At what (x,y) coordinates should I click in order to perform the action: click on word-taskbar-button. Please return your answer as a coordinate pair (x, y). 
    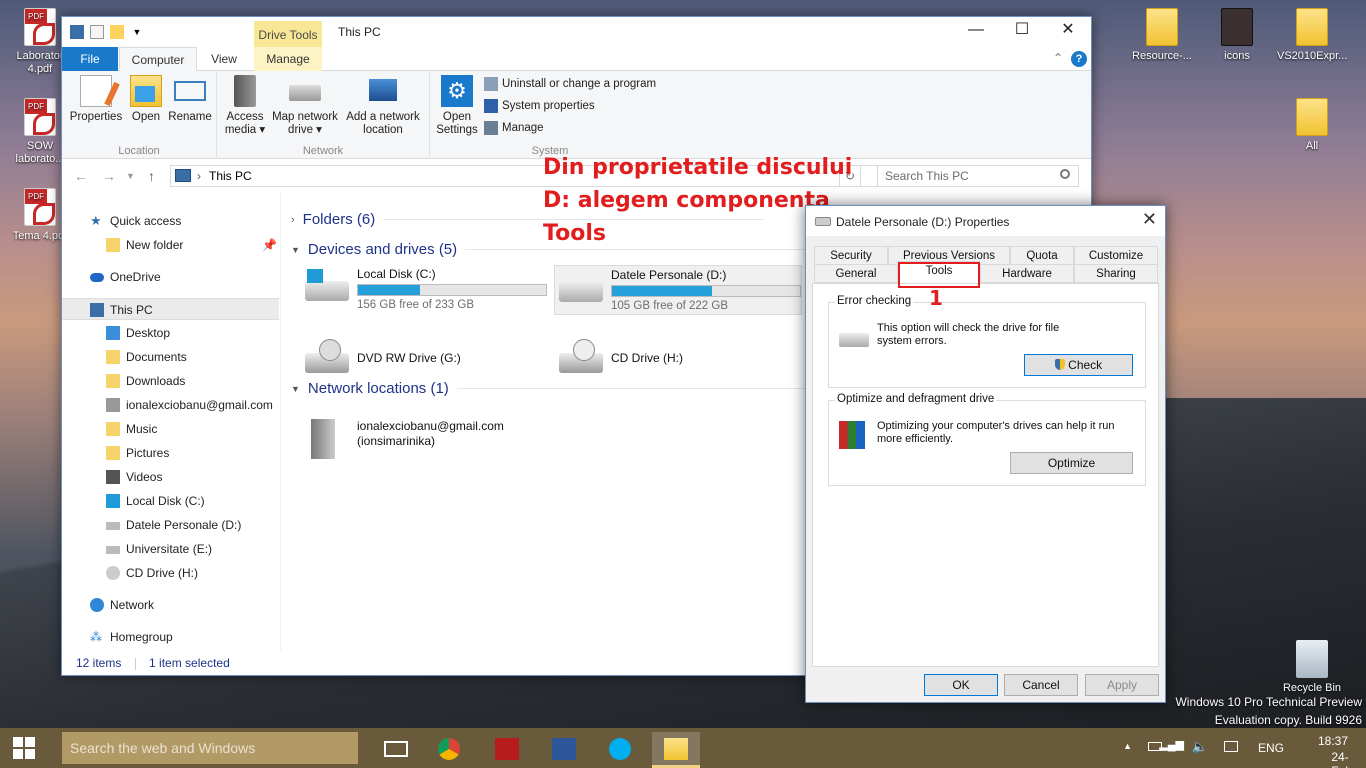
    Looking at the image, I should click on (564, 750).